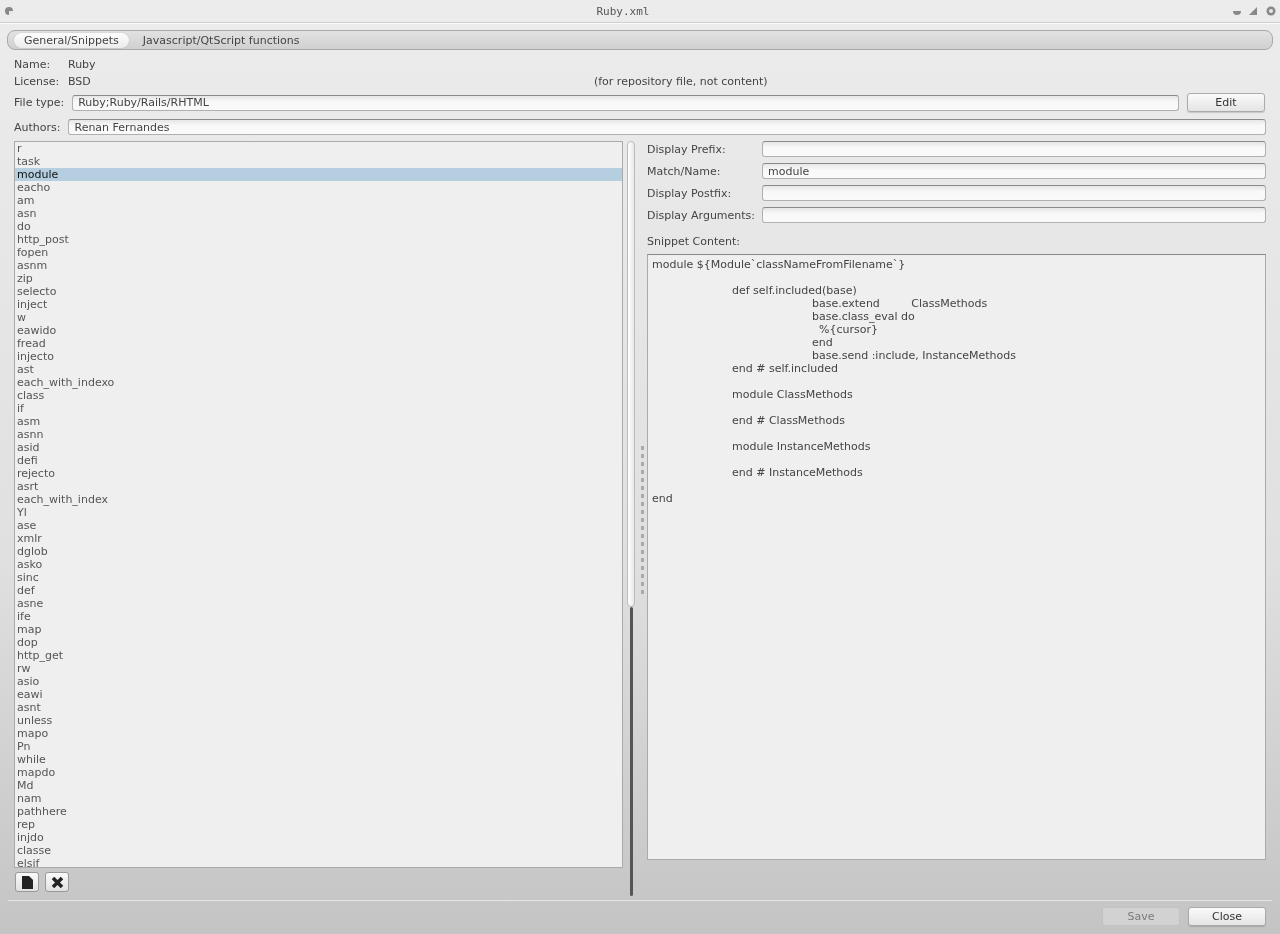  Describe the element at coordinates (318, 317) in the screenshot. I see `snippet-list-item: w` at that location.